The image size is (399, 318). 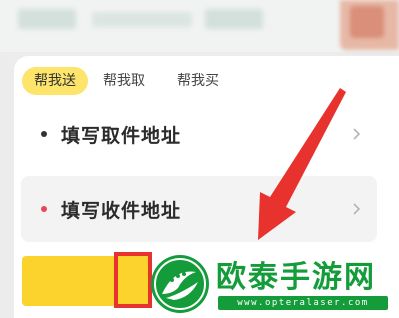 I want to click on service-tabs: 帮我送 帮我取 帮我买, so click(x=126, y=81).